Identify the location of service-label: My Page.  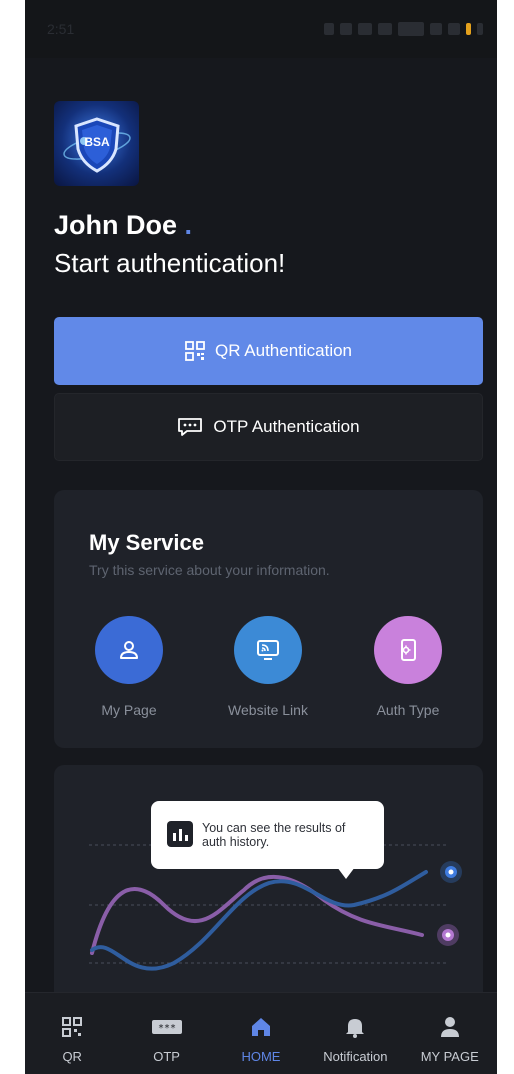
(129, 710).